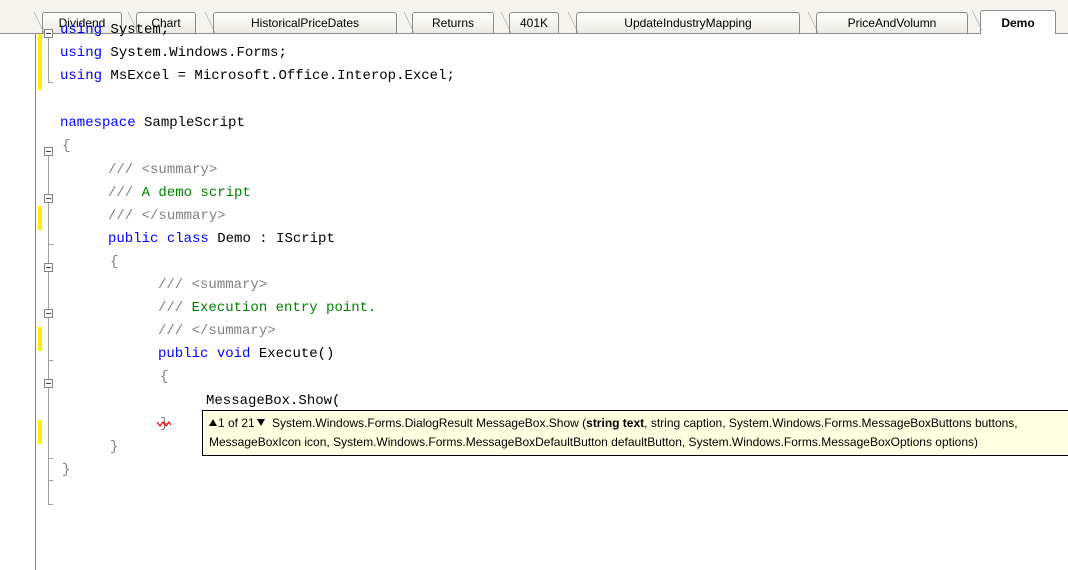 The width and height of the screenshot is (1068, 570). I want to click on collapse-class-icon, so click(48, 267).